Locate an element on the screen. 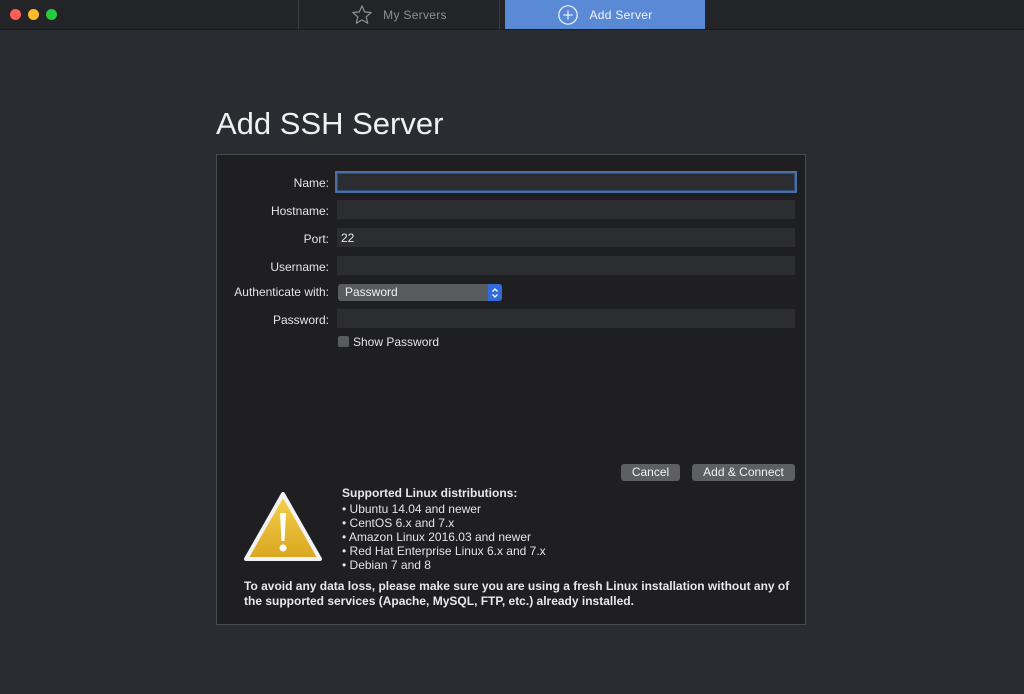 The height and width of the screenshot is (694, 1024). auth-method-value: Password is located at coordinates (371, 292).